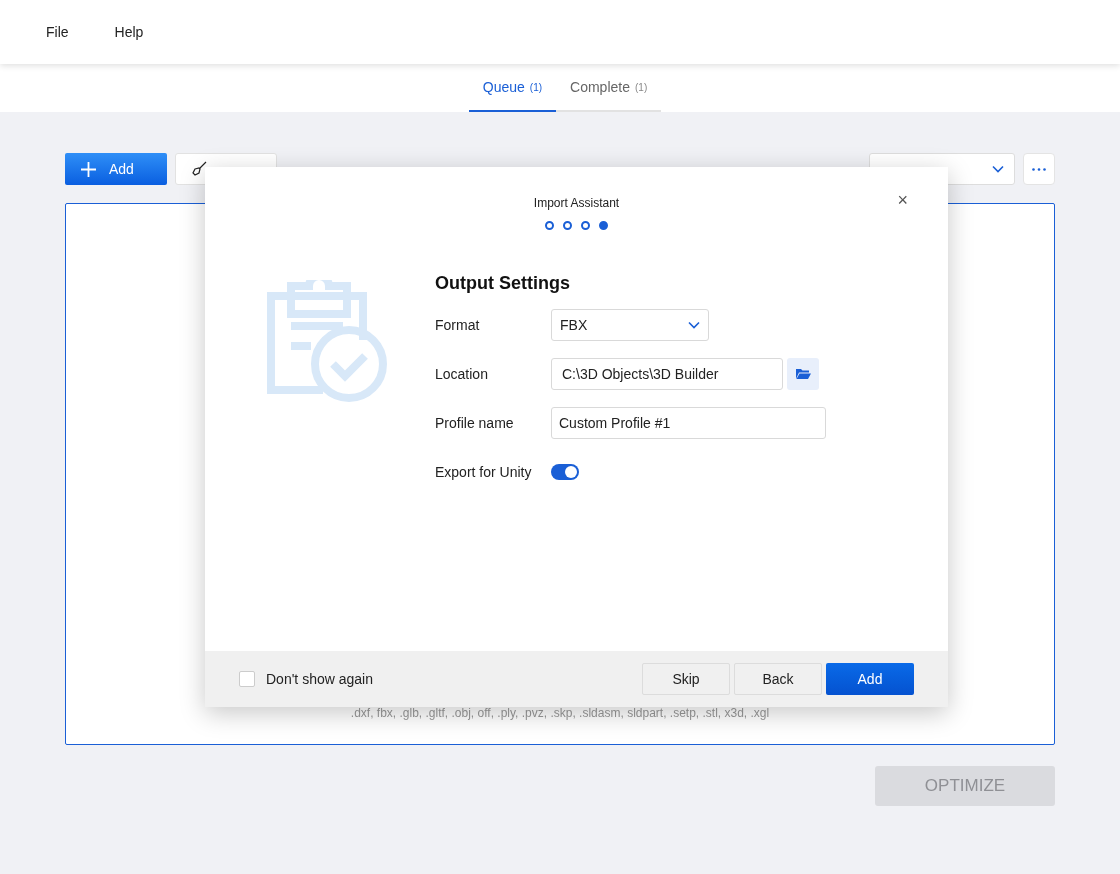  What do you see at coordinates (462, 374) in the screenshot?
I see `field-label: Location` at bounding box center [462, 374].